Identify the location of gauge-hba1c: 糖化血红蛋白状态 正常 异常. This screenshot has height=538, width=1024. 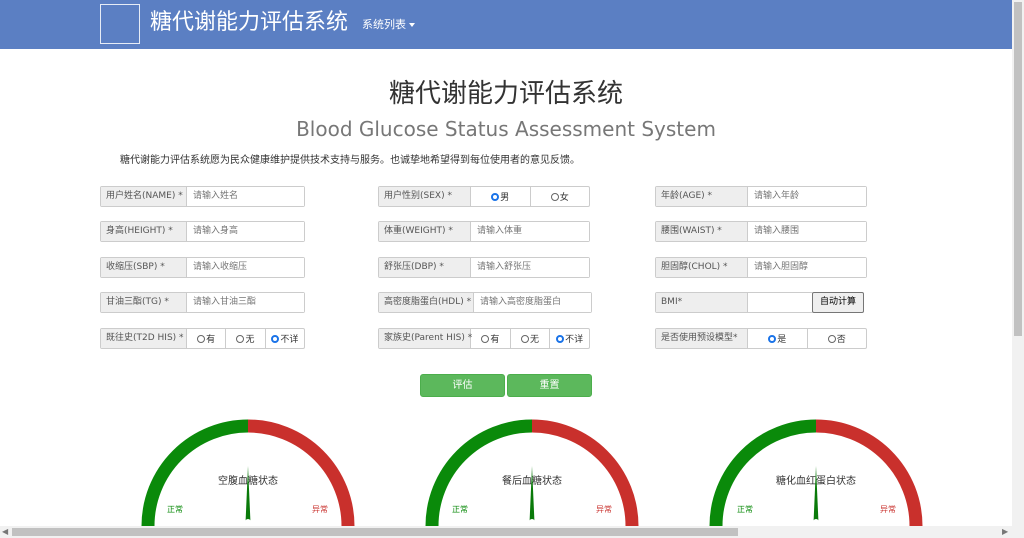
(816, 472).